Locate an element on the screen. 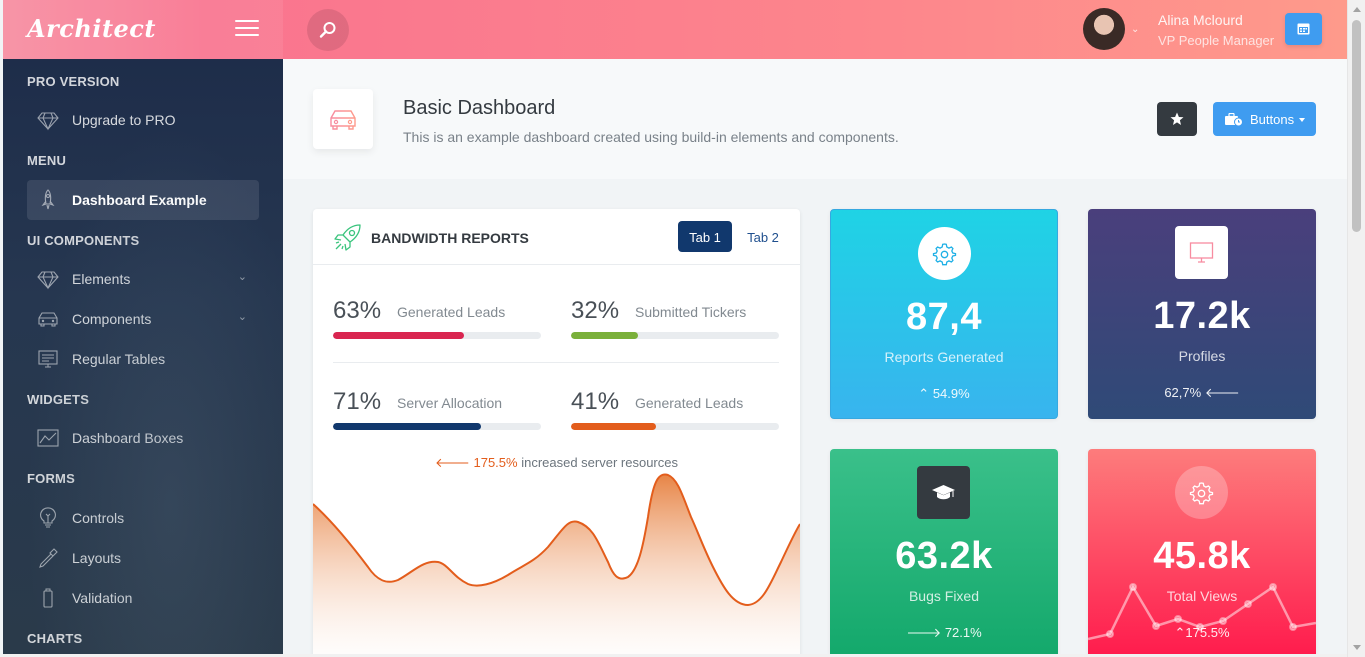  search-icon is located at coordinates (327, 30).